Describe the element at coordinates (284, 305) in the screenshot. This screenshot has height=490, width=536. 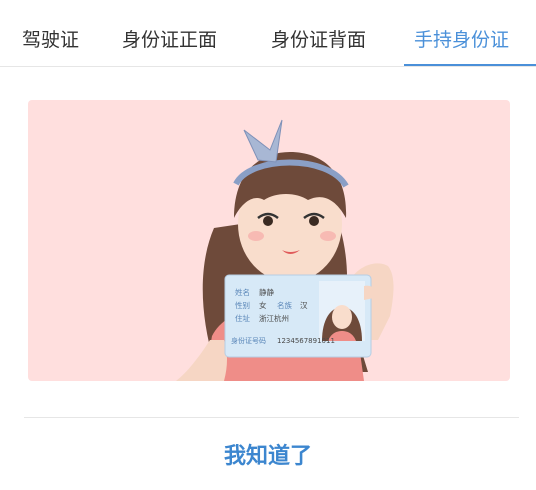
I see `id-card-ethnicity-label: 名族` at that location.